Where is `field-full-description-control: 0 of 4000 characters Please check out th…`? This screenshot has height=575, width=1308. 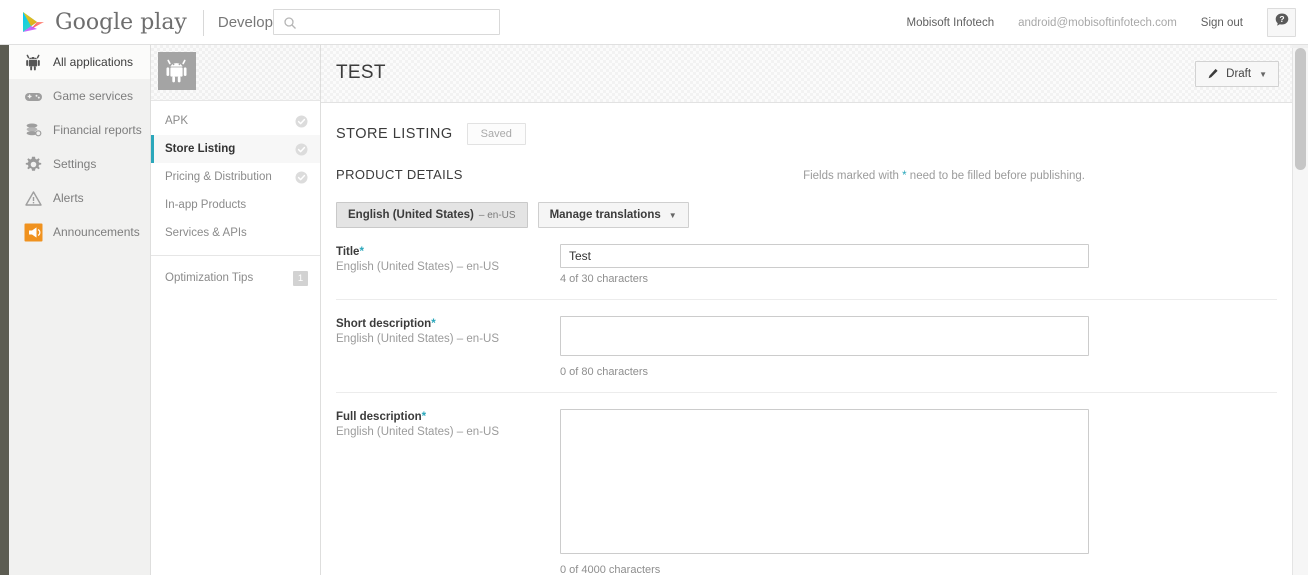 field-full-description-control: 0 of 4000 characters Please check out th… is located at coordinates (824, 492).